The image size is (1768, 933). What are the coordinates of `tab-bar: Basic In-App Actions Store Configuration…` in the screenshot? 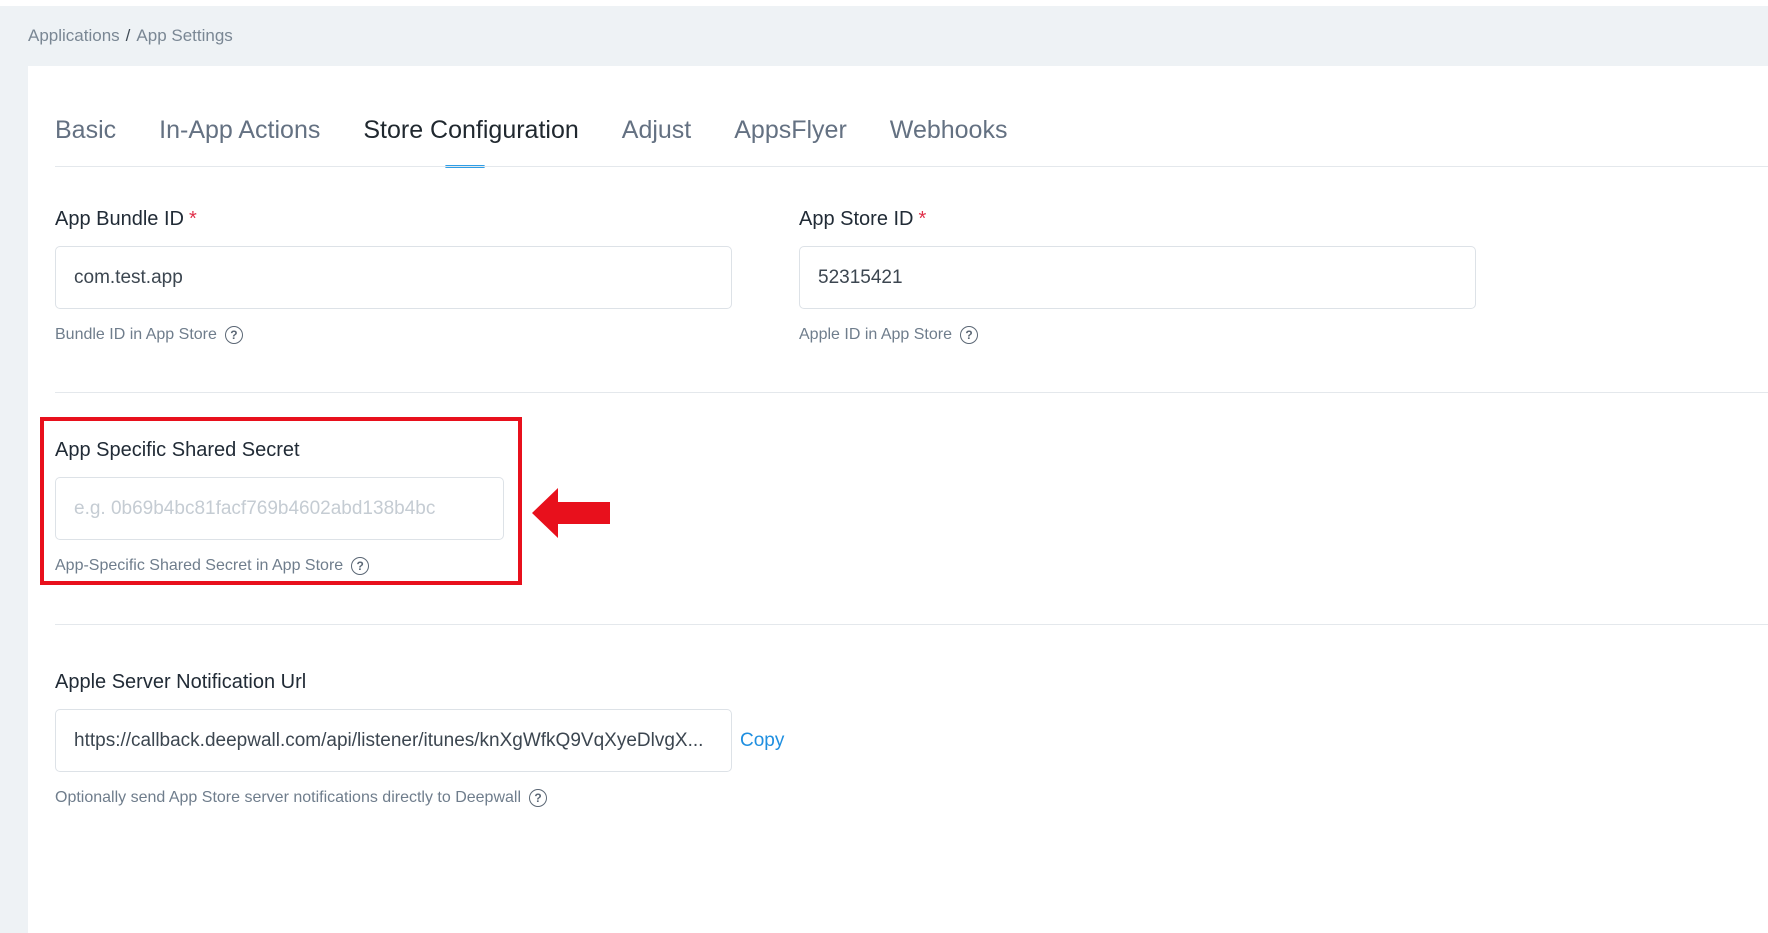 It's located at (911, 140).